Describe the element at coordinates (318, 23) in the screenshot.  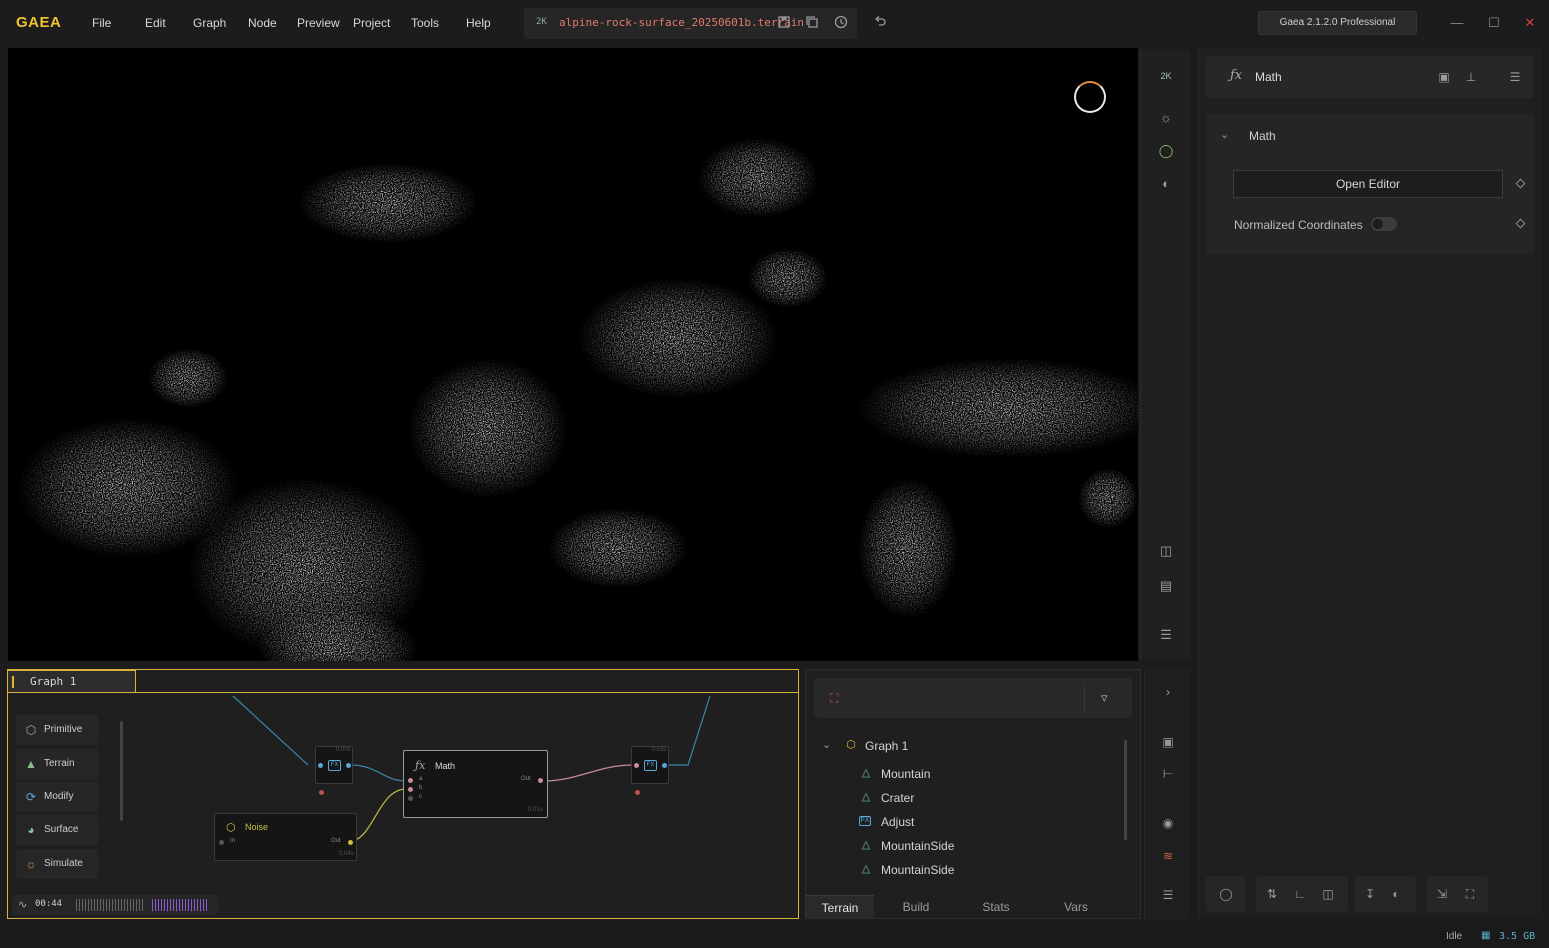
I see `menu-preview: Preview` at that location.